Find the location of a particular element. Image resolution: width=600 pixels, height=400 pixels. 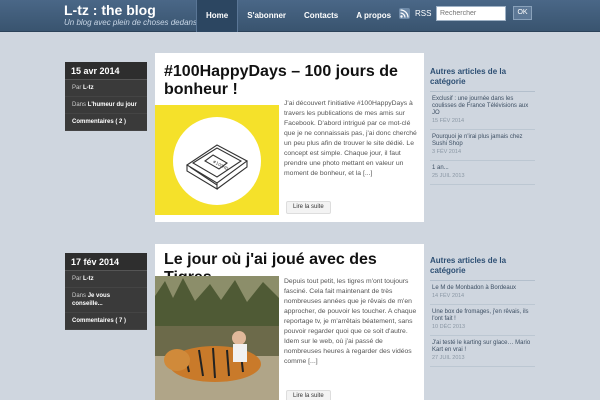

nav-subscribe: S'abonner is located at coordinates (266, 16).